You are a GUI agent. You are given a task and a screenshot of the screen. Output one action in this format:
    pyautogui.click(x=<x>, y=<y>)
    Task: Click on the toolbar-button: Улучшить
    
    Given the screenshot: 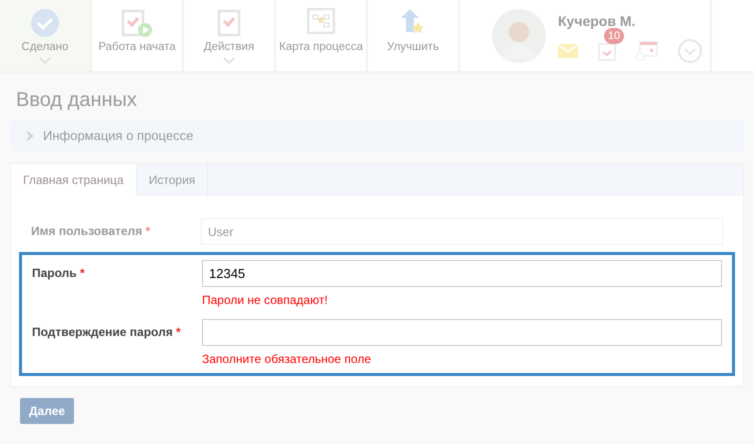 What is the action you would take?
    pyautogui.click(x=413, y=35)
    